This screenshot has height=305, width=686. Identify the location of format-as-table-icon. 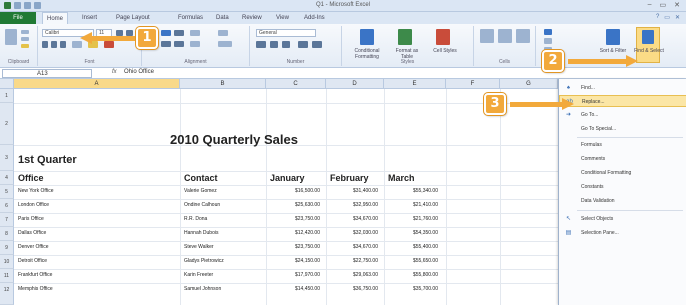
(405, 37).